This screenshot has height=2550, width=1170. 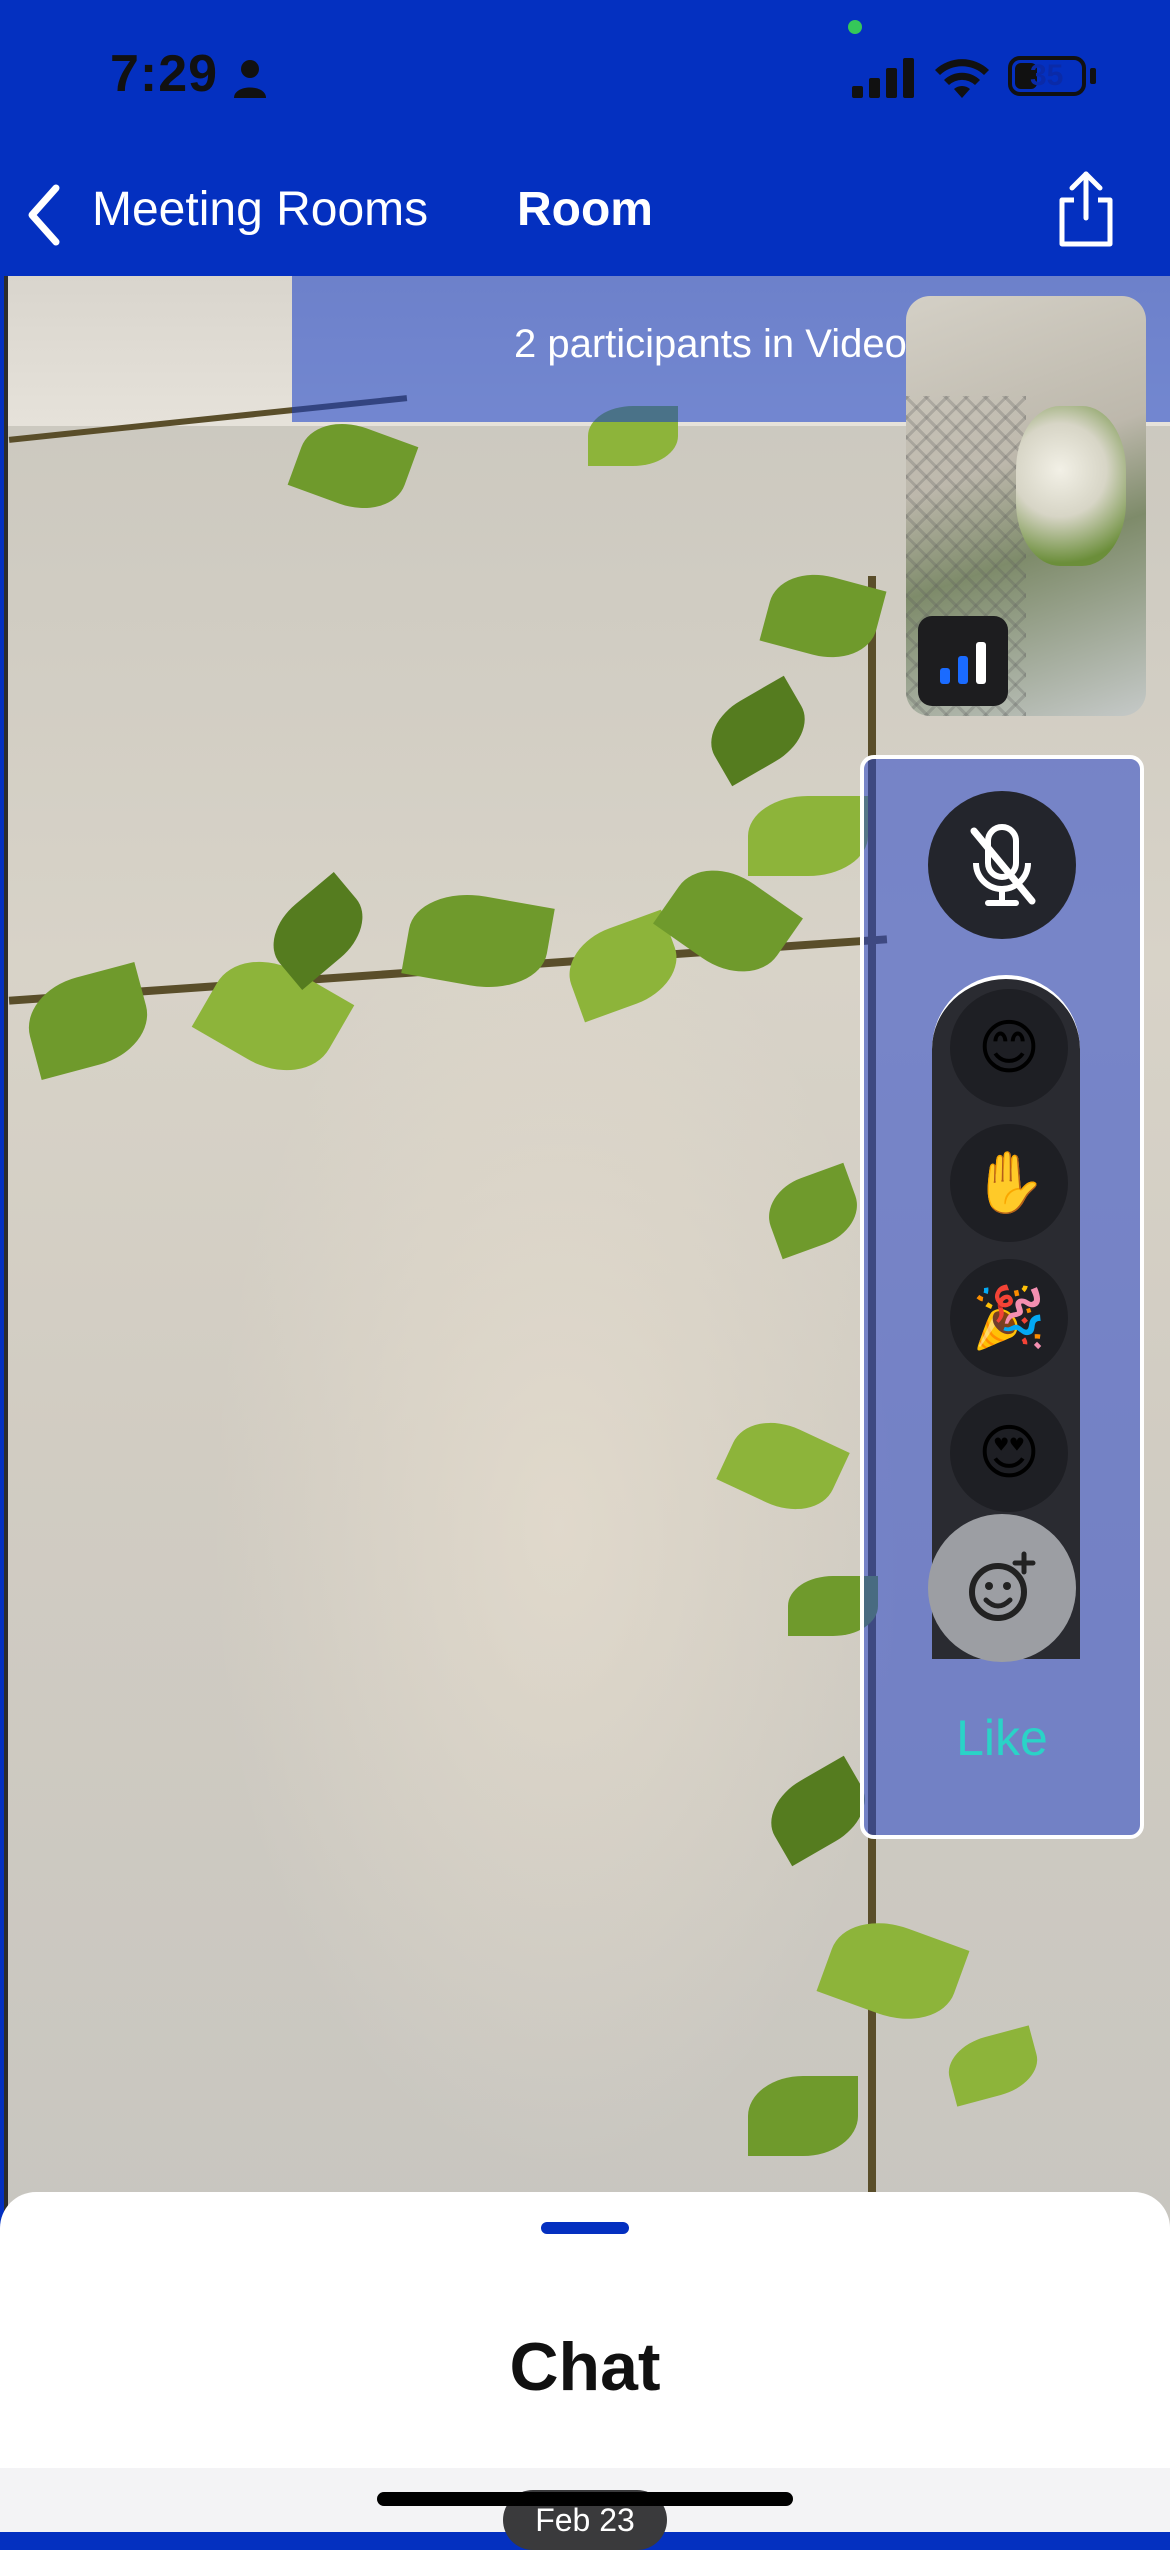 I want to click on like-label: Like, so click(x=1002, y=1738).